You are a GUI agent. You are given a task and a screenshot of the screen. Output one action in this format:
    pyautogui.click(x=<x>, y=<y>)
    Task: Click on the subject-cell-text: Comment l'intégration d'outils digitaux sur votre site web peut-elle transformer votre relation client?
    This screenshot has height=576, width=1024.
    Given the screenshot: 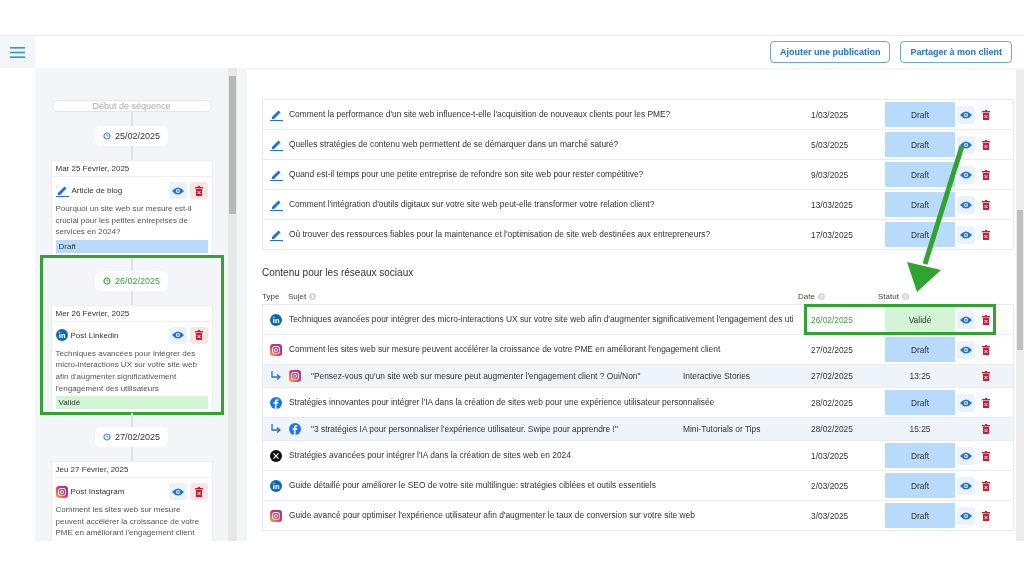 What is the action you would take?
    pyautogui.click(x=472, y=204)
    